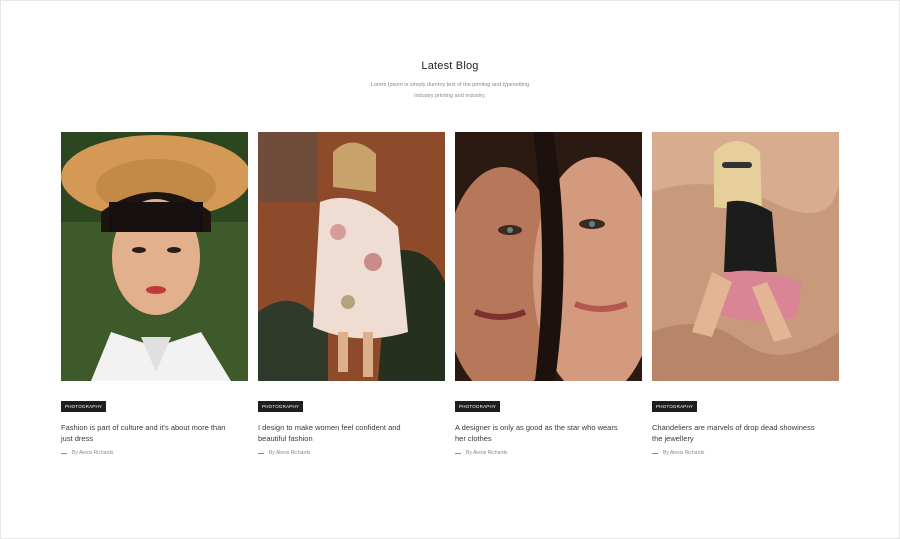 The height and width of the screenshot is (539, 900). Describe the element at coordinates (450, 66) in the screenshot. I see `section-title: Latest Blog` at that location.